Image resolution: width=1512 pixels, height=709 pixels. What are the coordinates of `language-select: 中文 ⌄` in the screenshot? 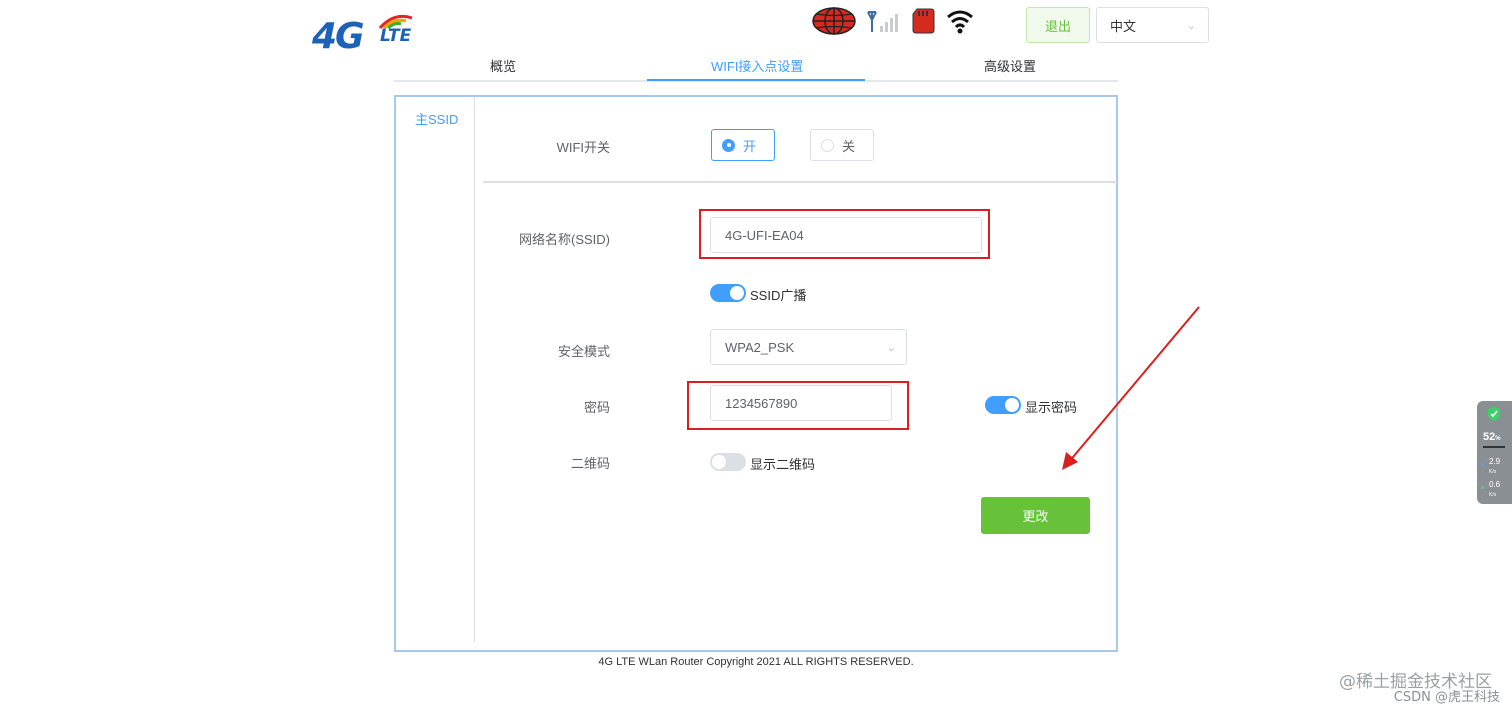 It's located at (1152, 25).